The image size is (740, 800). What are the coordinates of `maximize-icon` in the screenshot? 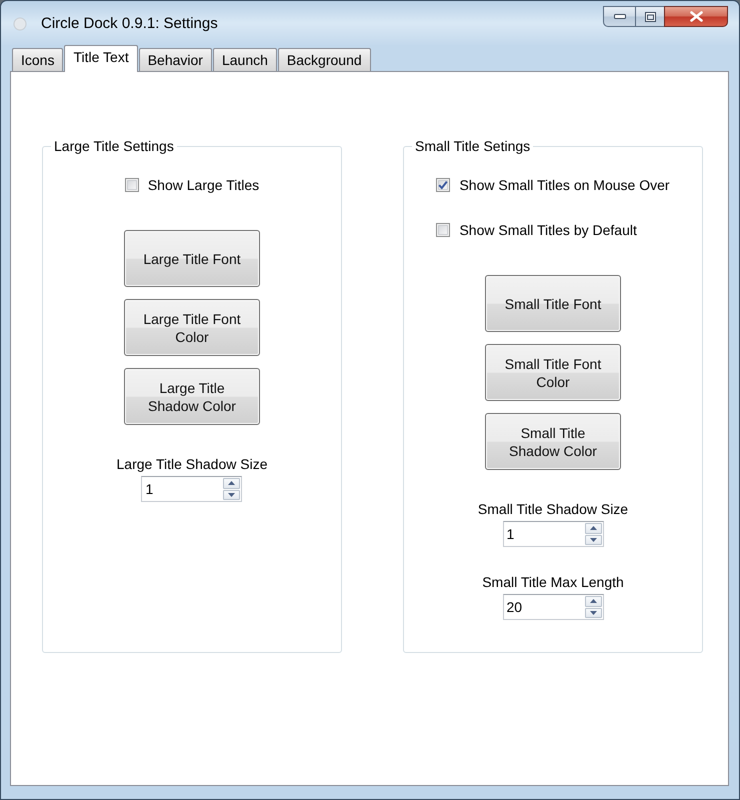 It's located at (650, 17).